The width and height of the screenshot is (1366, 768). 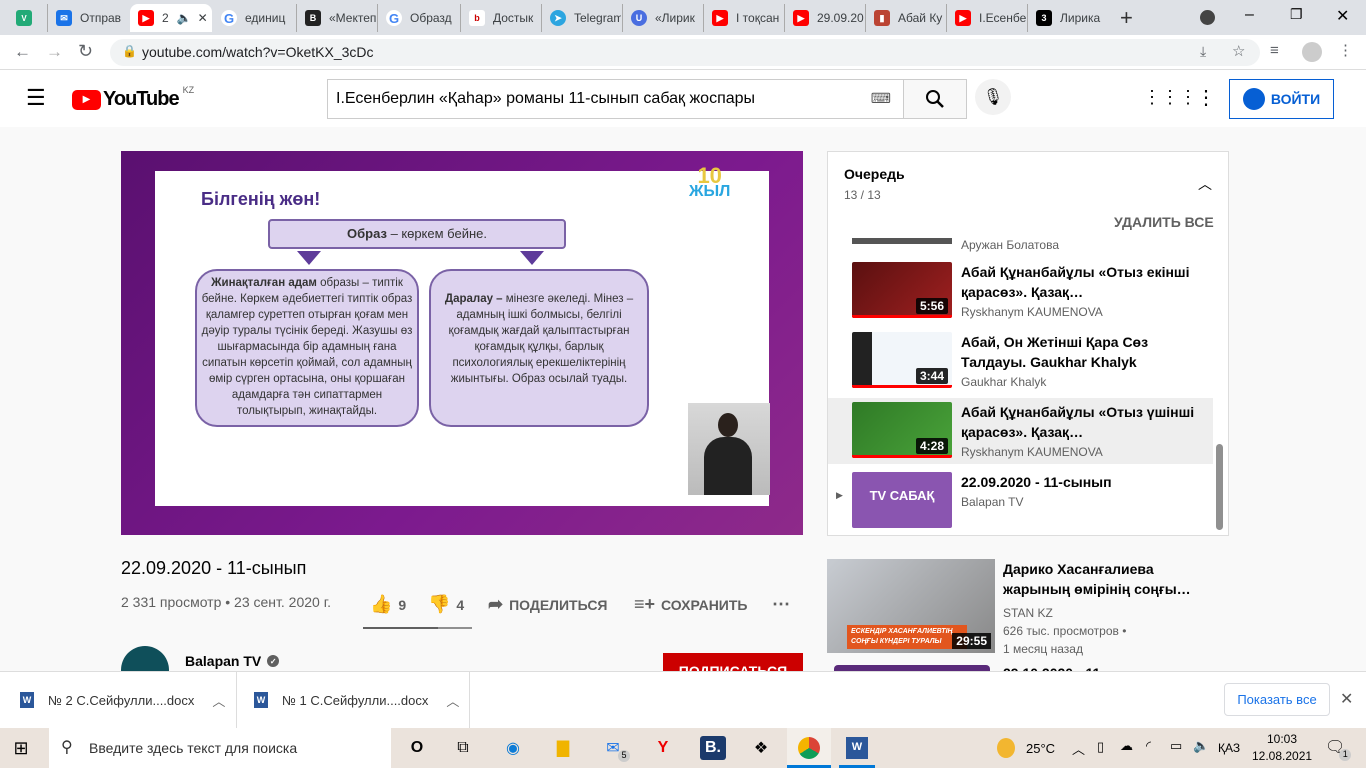 I want to click on tab-mektep: B «Мектеп, so click(x=336, y=18).